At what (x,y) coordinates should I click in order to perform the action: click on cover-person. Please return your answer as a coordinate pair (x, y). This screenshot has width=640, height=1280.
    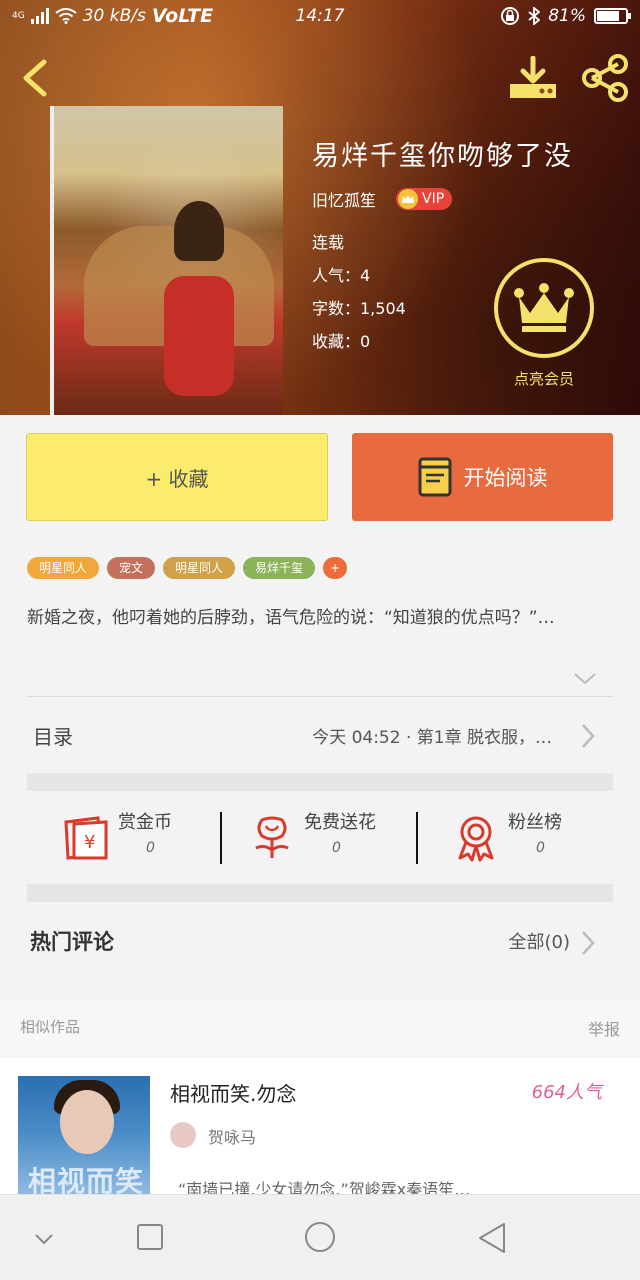
    Looking at the image, I should click on (199, 231).